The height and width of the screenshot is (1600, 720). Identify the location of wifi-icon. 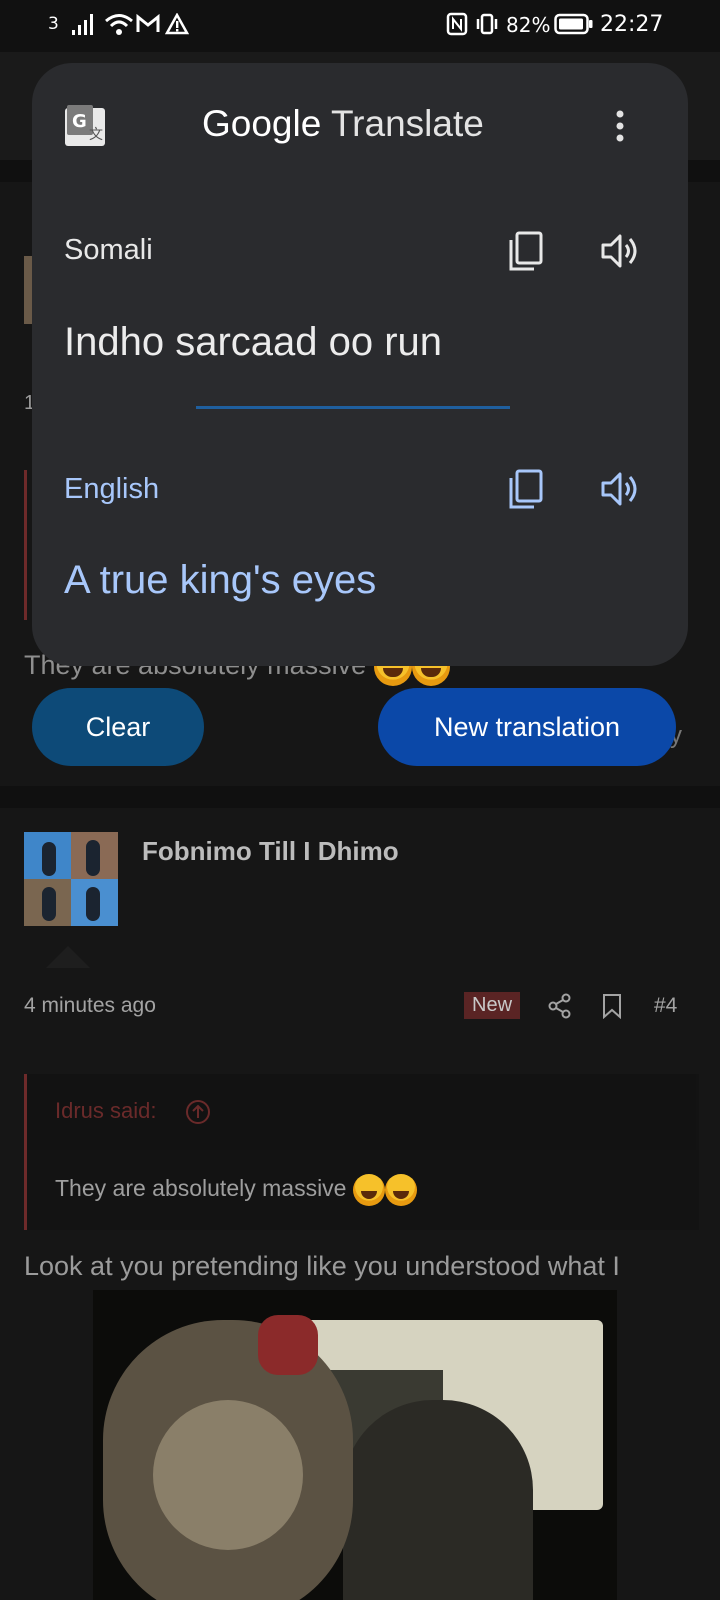
(119, 24).